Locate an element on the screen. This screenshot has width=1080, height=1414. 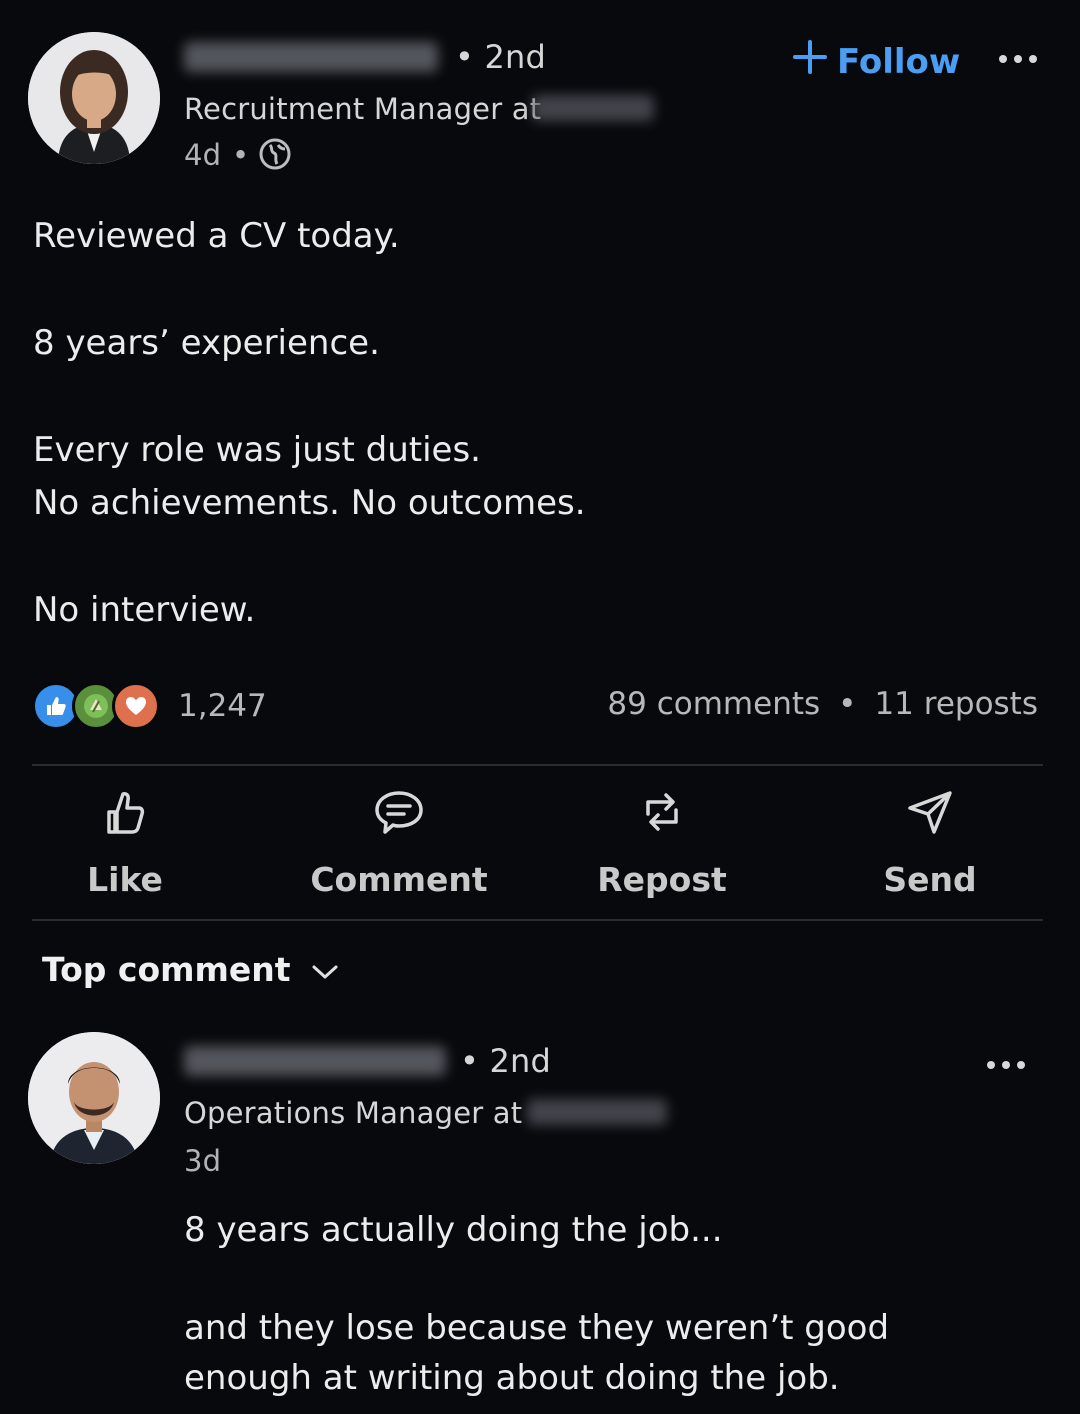
author-headline: Recruitment Manager at is located at coordinates (363, 109).